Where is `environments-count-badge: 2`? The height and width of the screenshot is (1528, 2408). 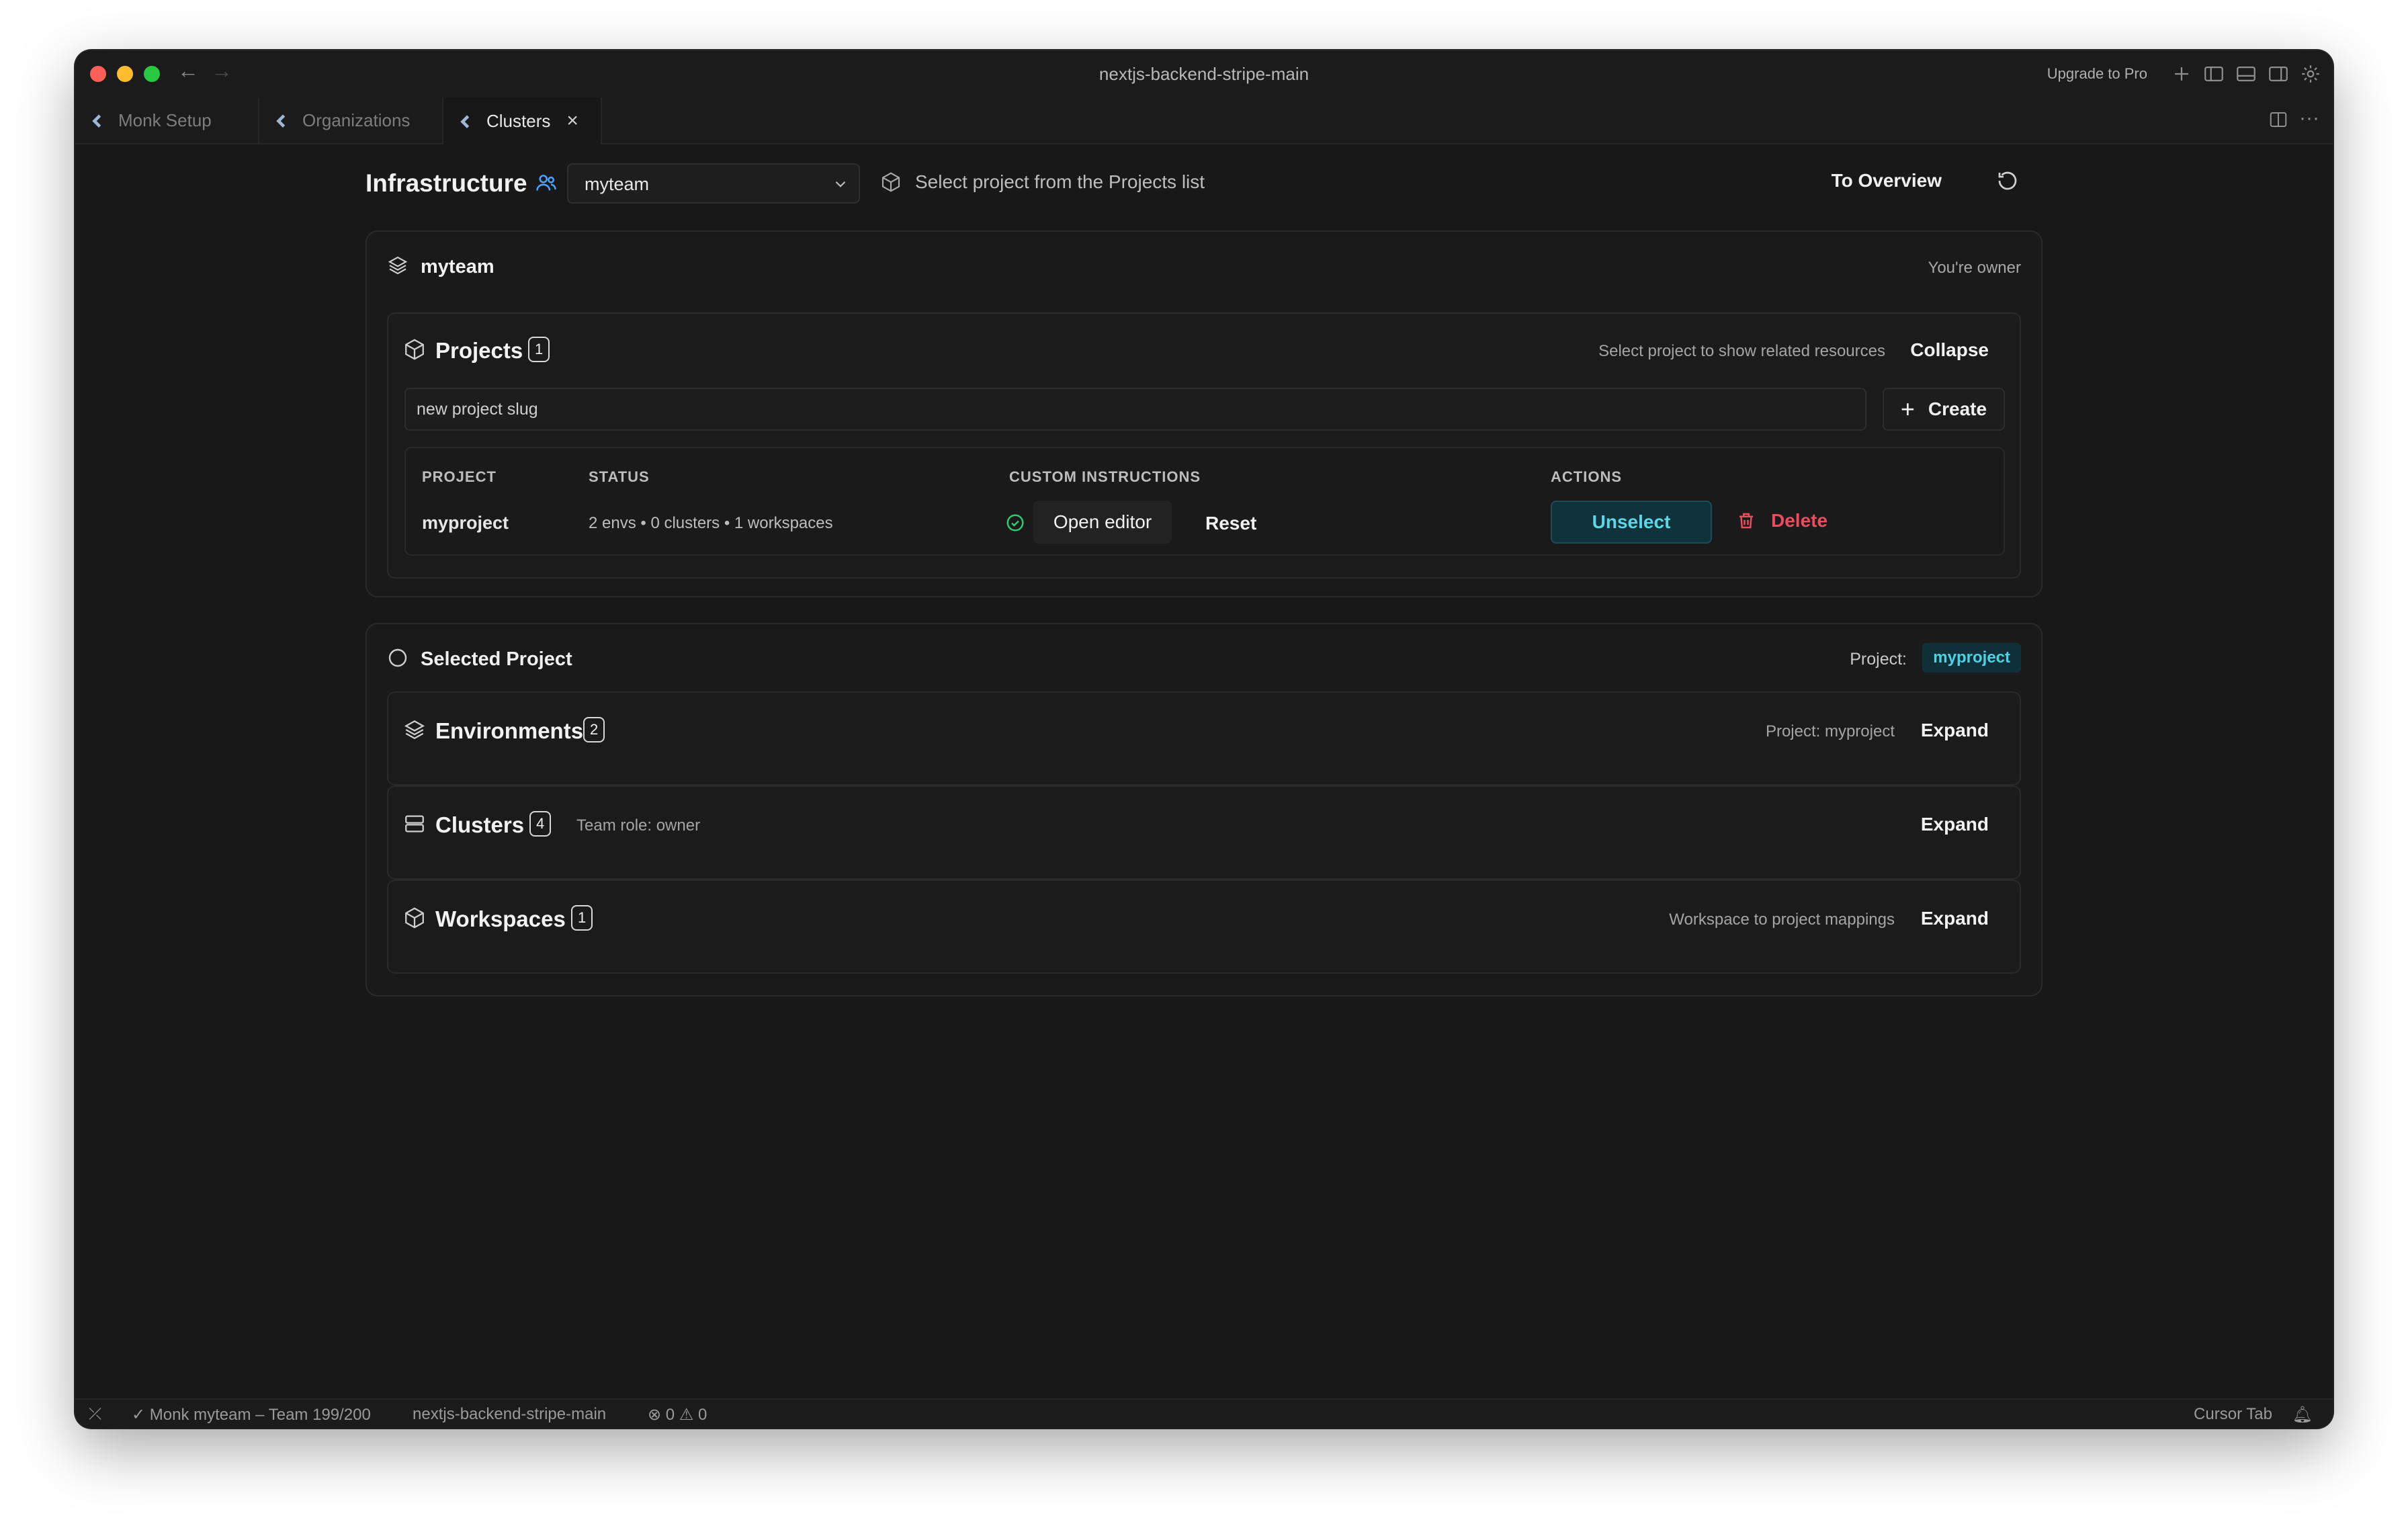 environments-count-badge: 2 is located at coordinates (594, 730).